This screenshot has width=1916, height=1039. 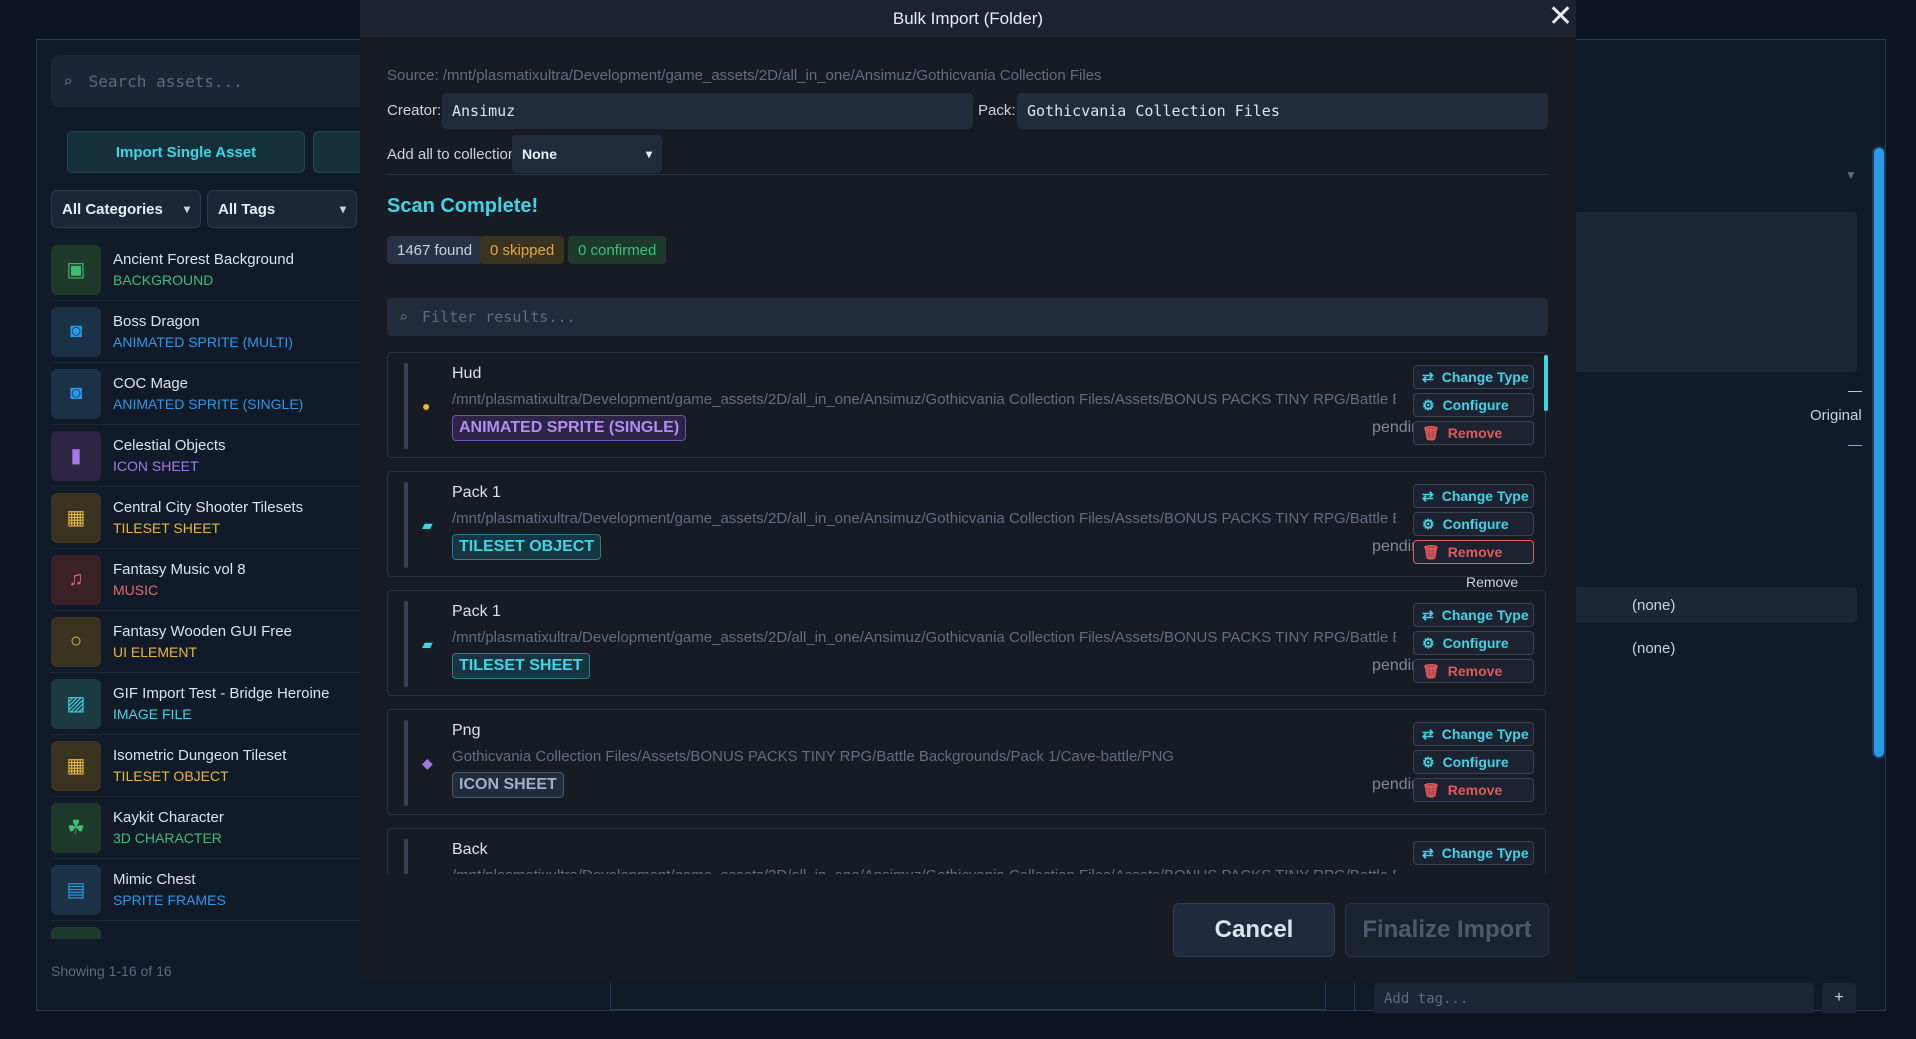 What do you see at coordinates (527, 547) in the screenshot?
I see `result-type-badge: TILESET OBJECT` at bounding box center [527, 547].